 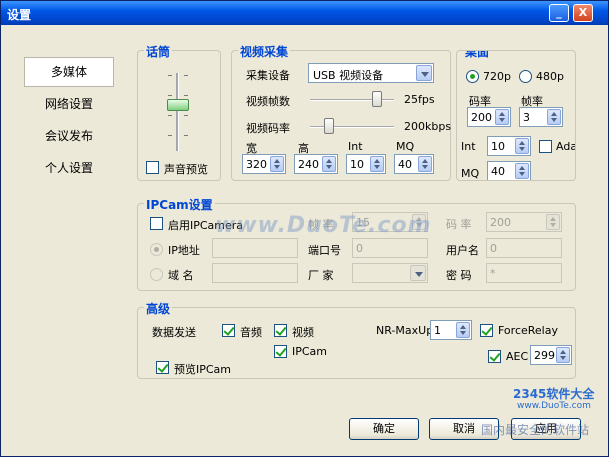 I want to click on video-int-spinner: 10, so click(x=366, y=164).